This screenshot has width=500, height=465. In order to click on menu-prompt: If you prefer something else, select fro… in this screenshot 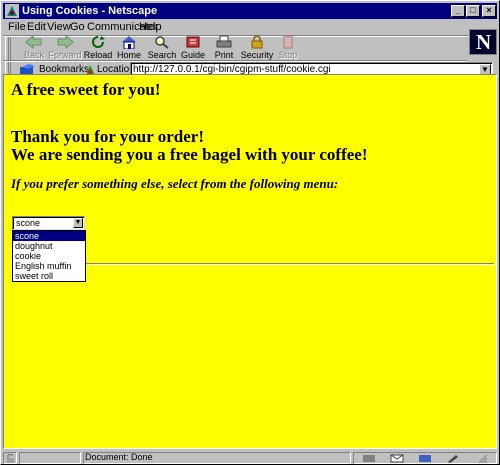, I will do `click(175, 183)`.